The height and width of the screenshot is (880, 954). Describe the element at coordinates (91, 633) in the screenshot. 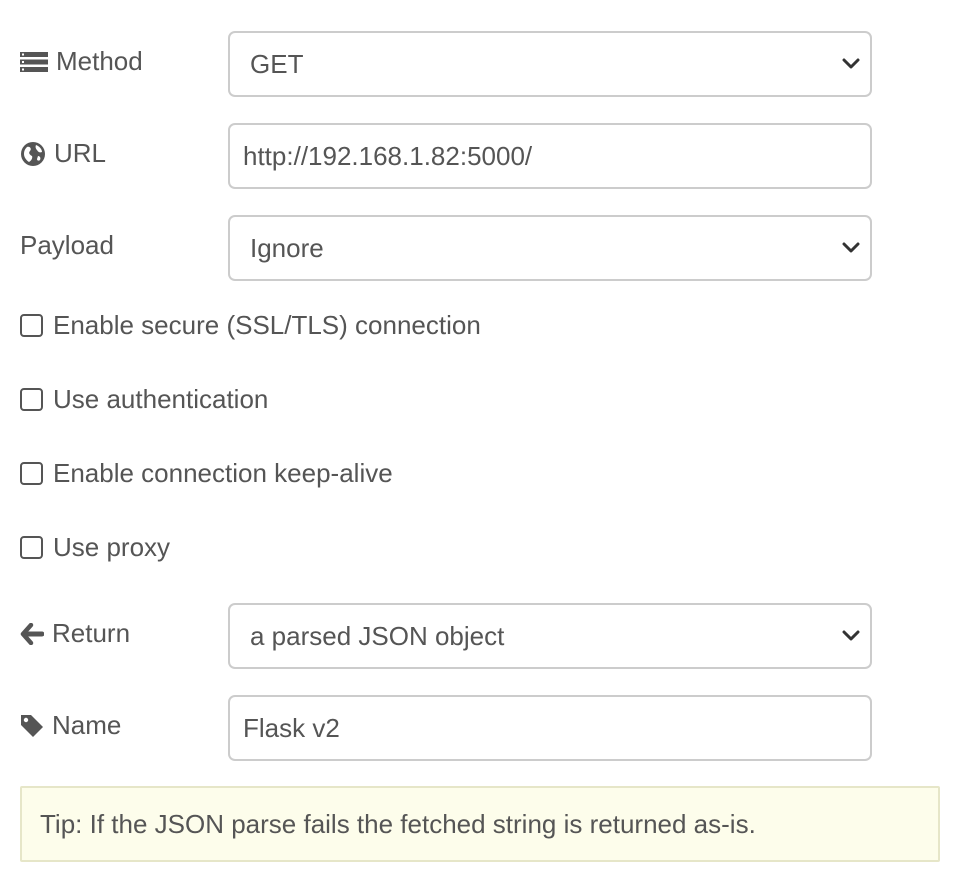

I see `return-label: Return` at that location.